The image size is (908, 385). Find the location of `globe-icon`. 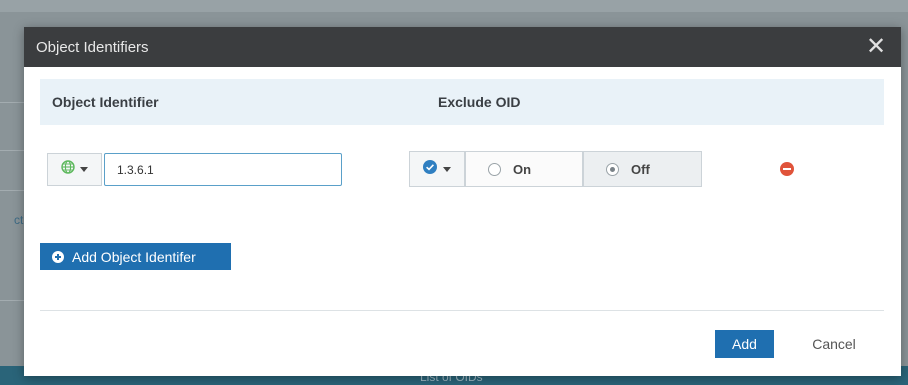

globe-icon is located at coordinates (68, 169).